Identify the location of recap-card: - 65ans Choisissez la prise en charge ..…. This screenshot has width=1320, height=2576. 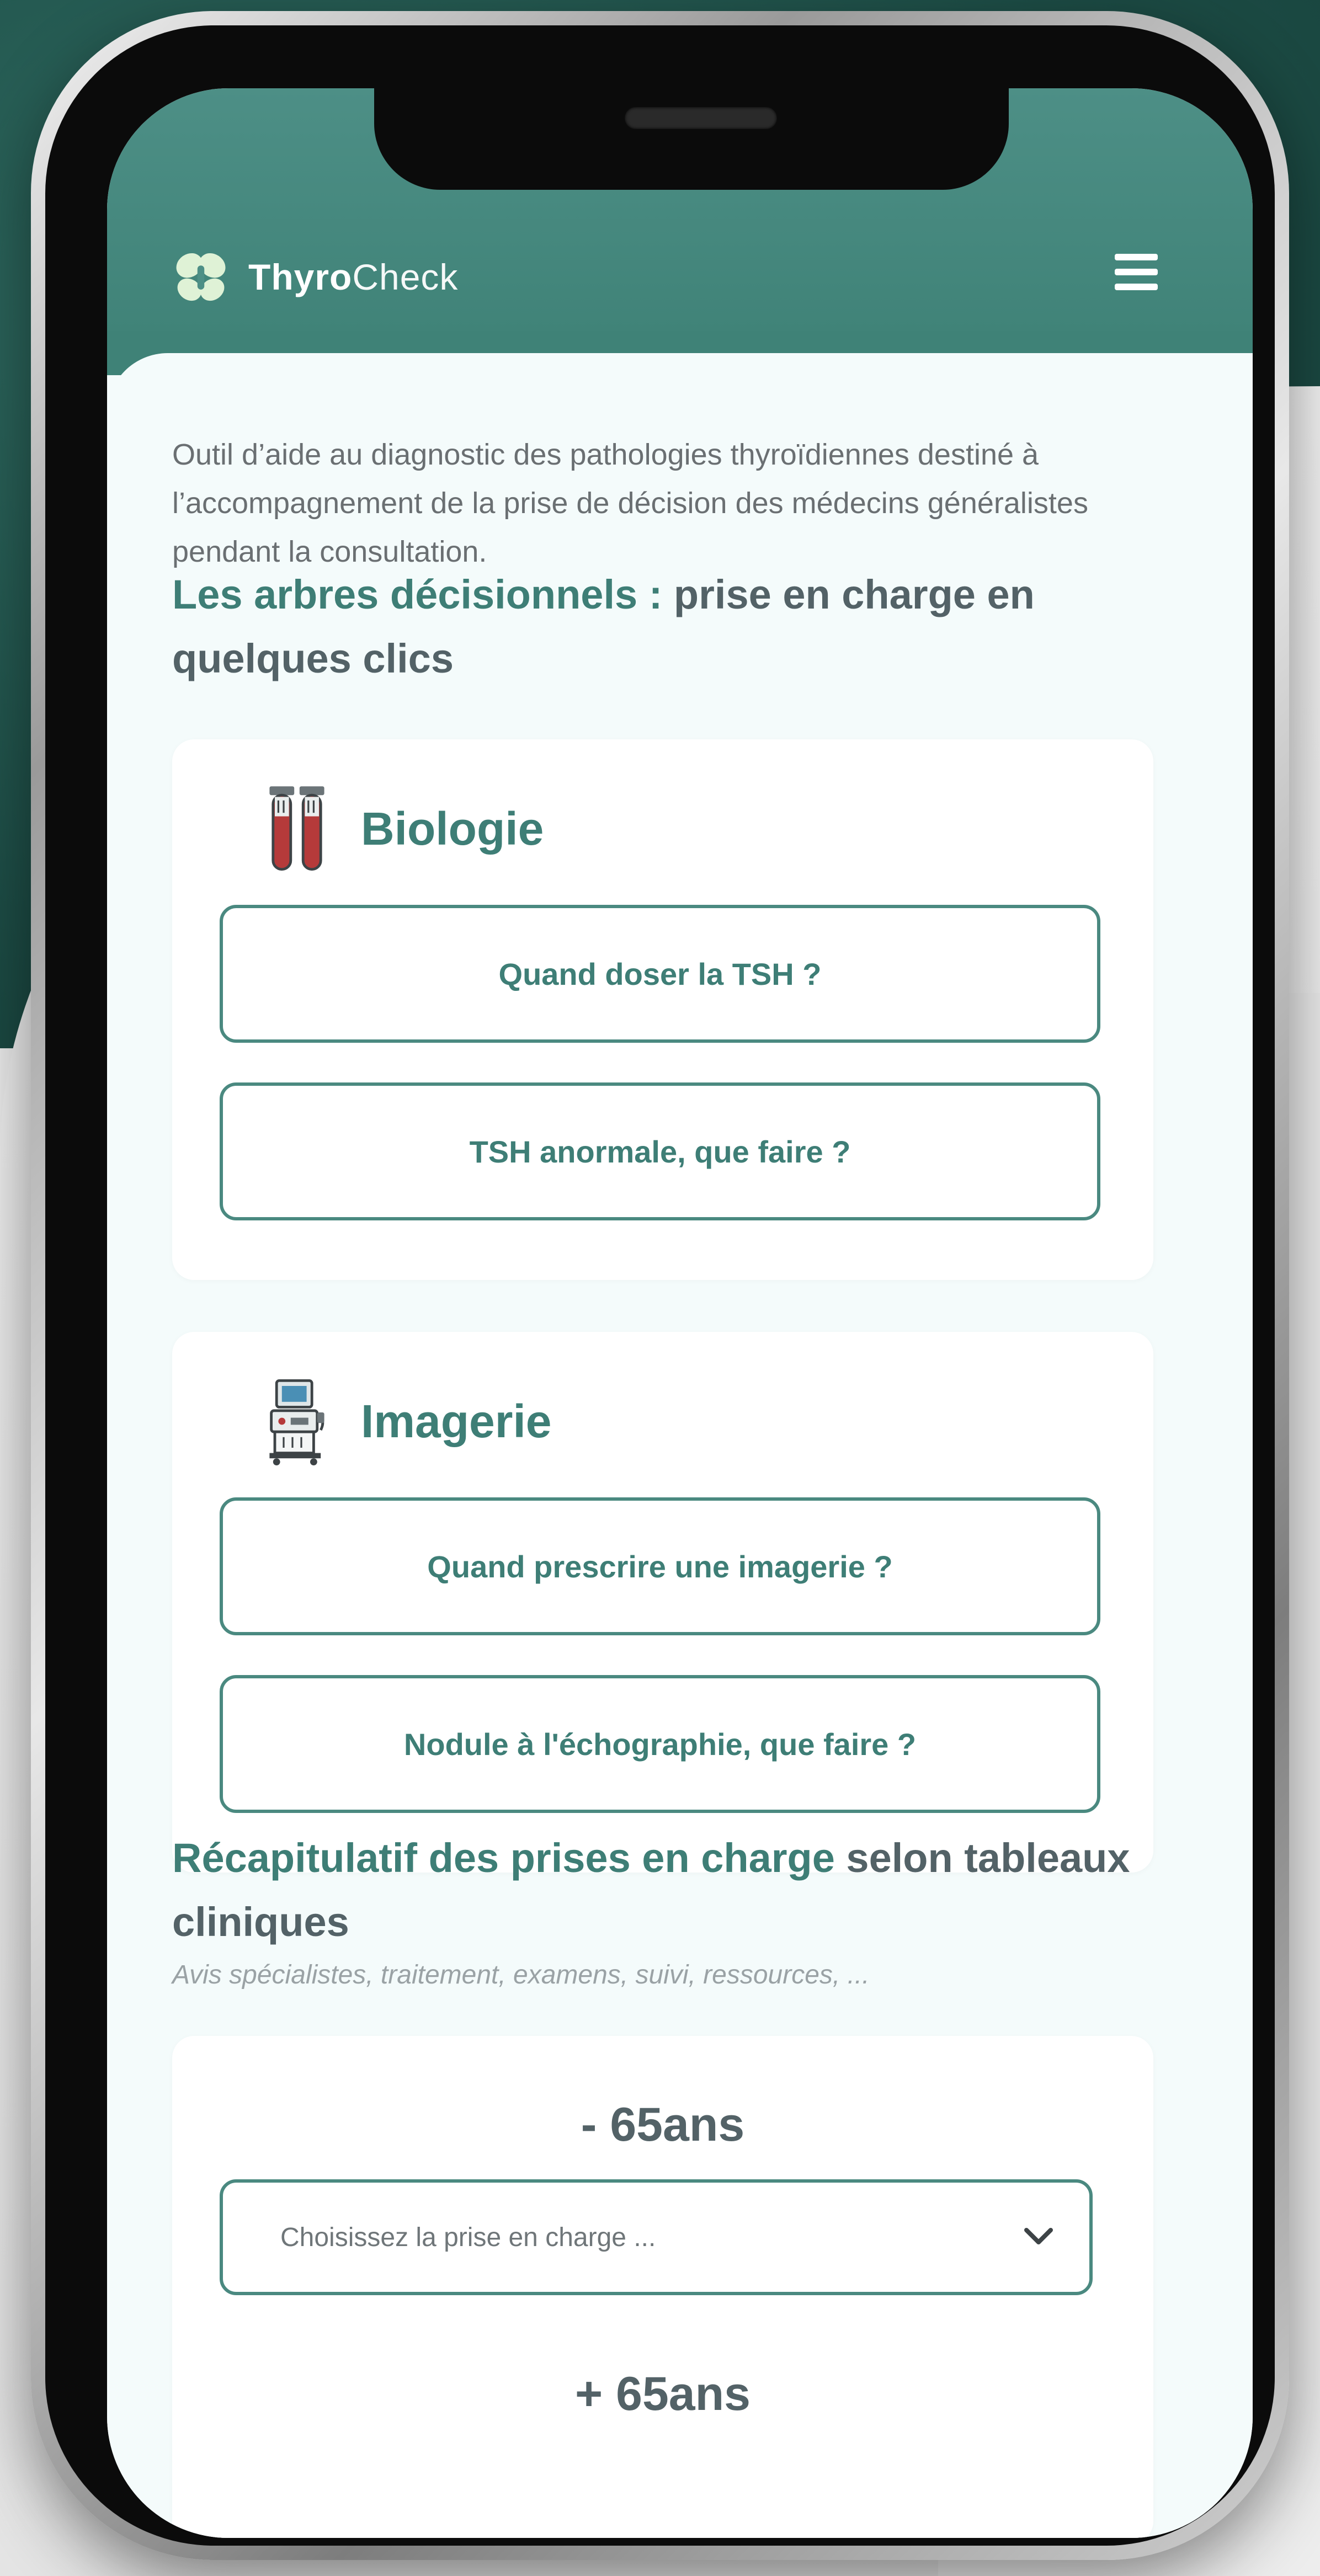
(662, 2287).